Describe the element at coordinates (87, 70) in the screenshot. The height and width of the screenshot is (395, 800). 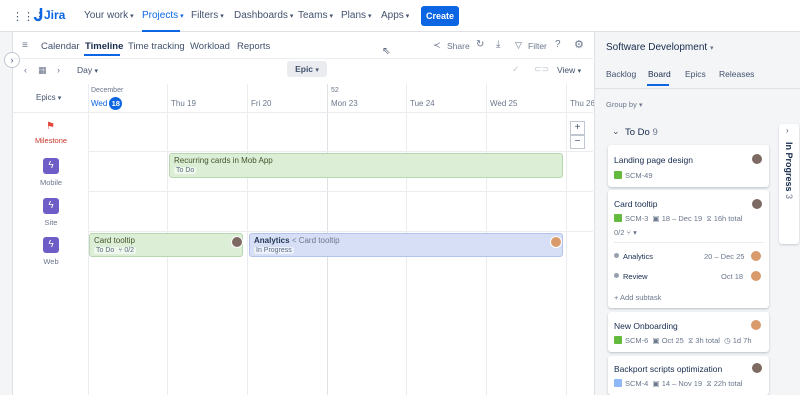
I see `scale-select: Day ▾` at that location.